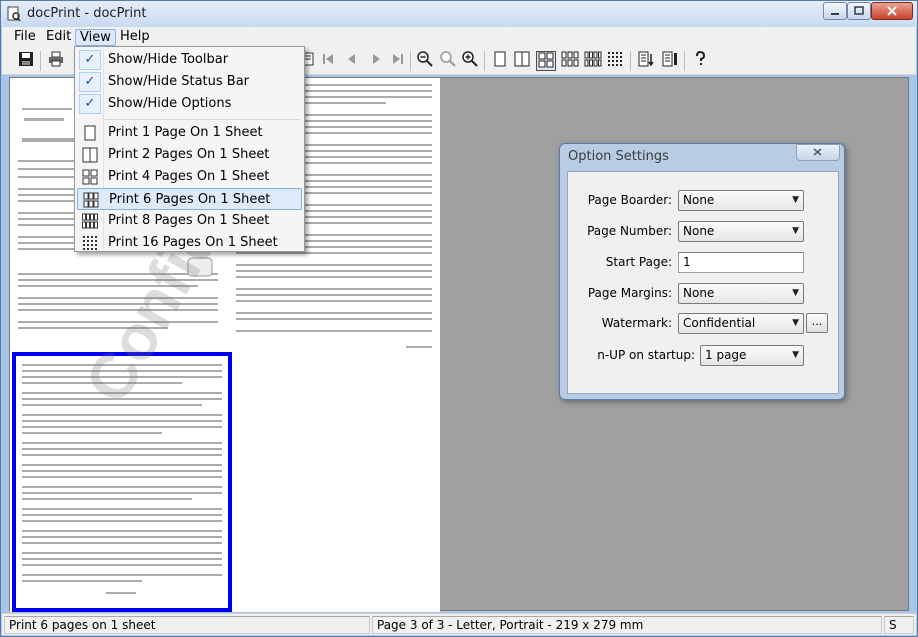  Describe the element at coordinates (741, 262) in the screenshot. I see `start-page-input: 1` at that location.